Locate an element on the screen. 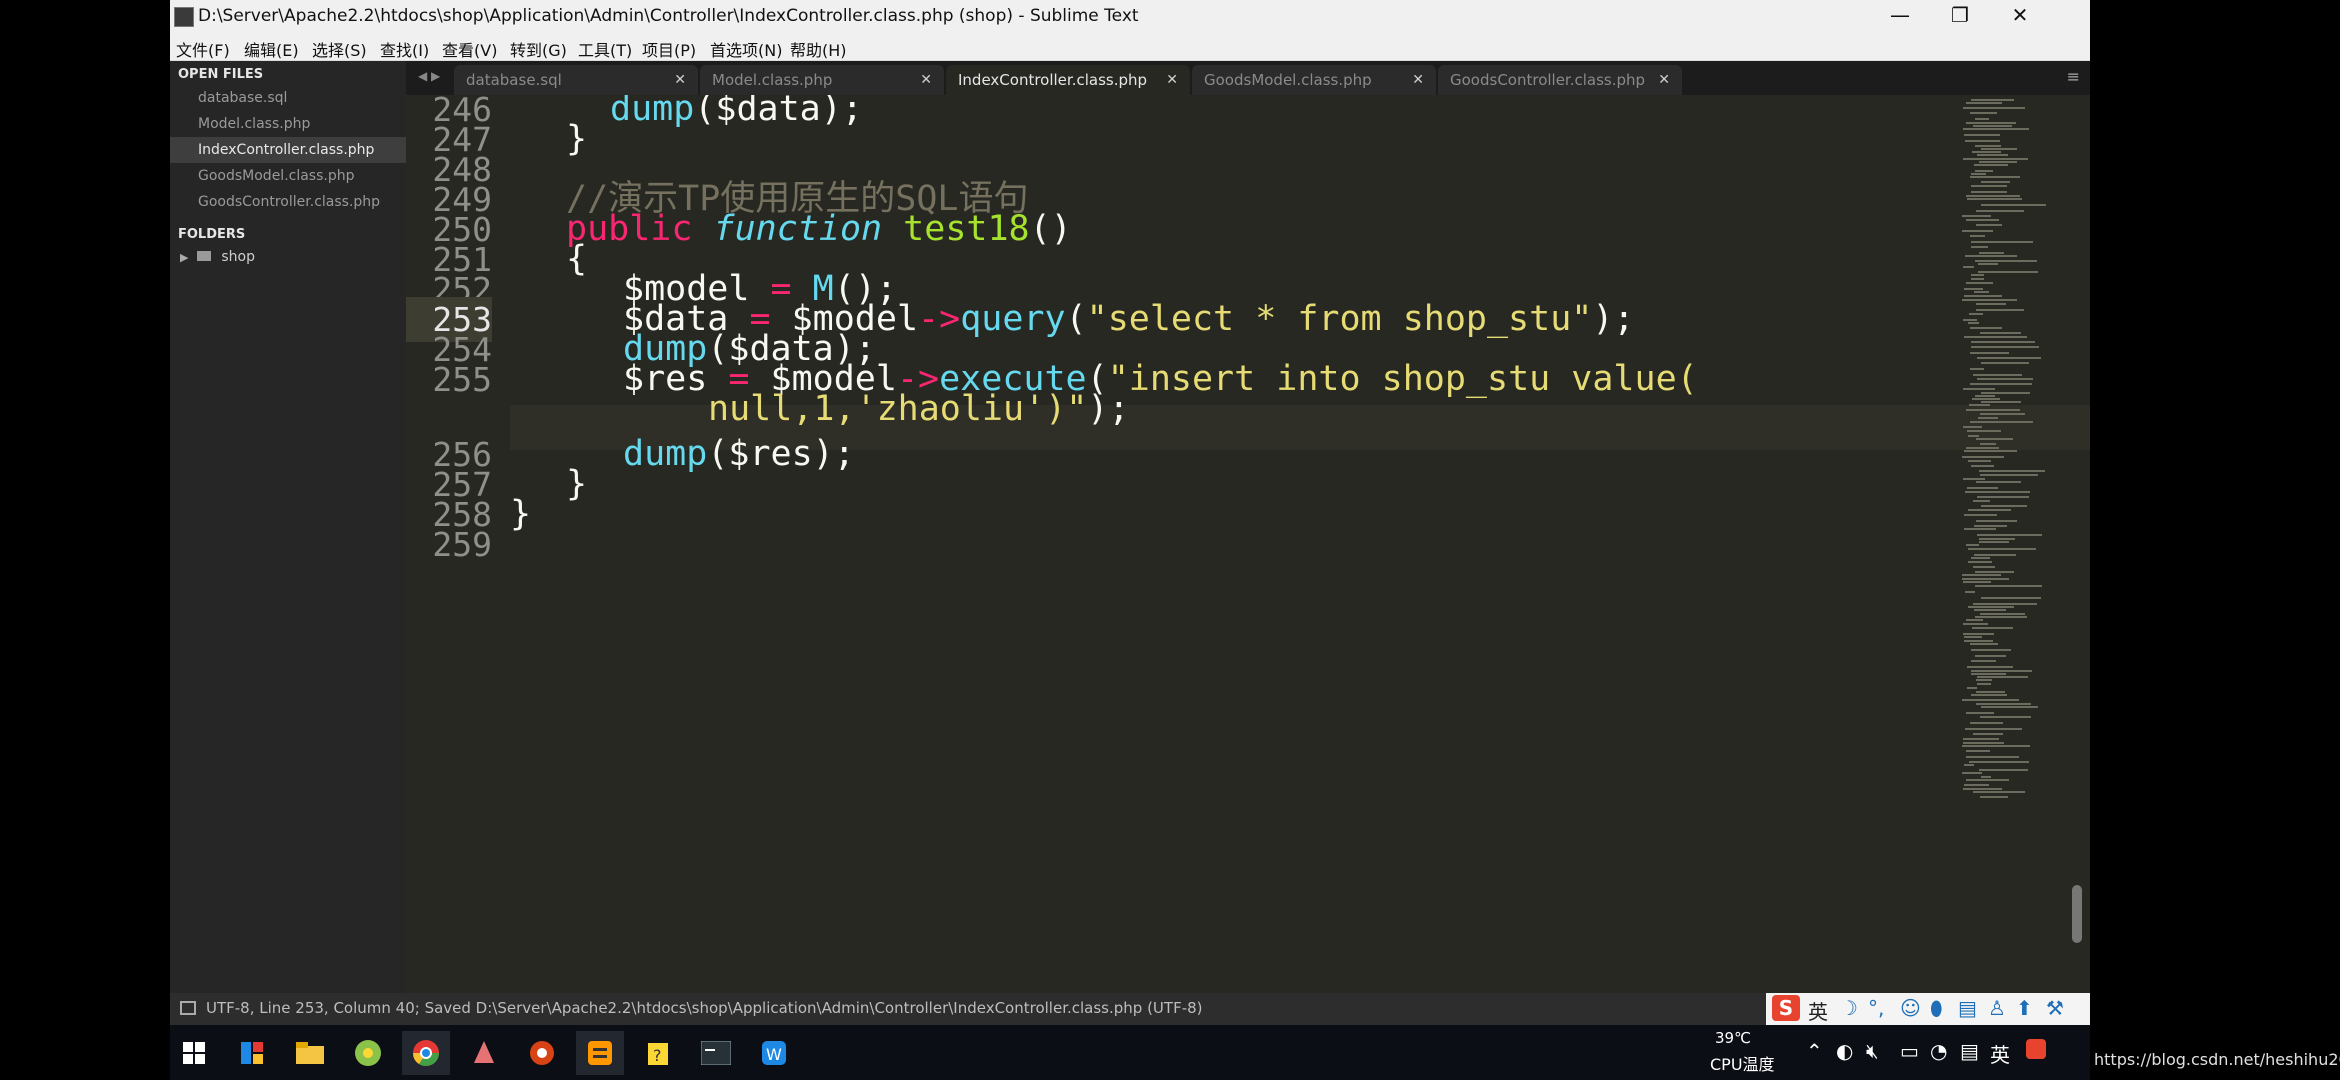 This screenshot has width=2340, height=1080. close-button: ✕ is located at coordinates (2020, 17).